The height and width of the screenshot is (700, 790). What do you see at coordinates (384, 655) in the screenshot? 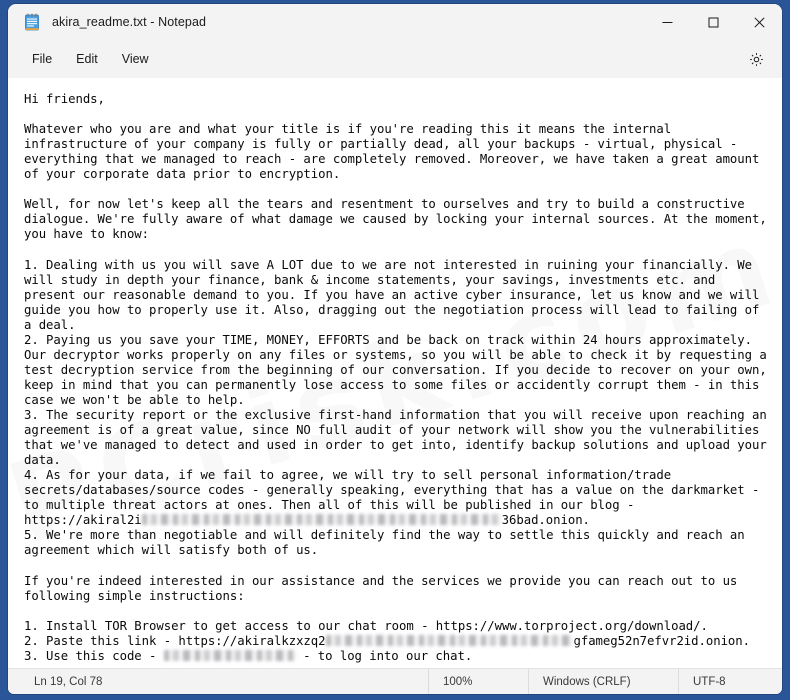
I see `chat-code-suffix: - to log into our chat.` at bounding box center [384, 655].